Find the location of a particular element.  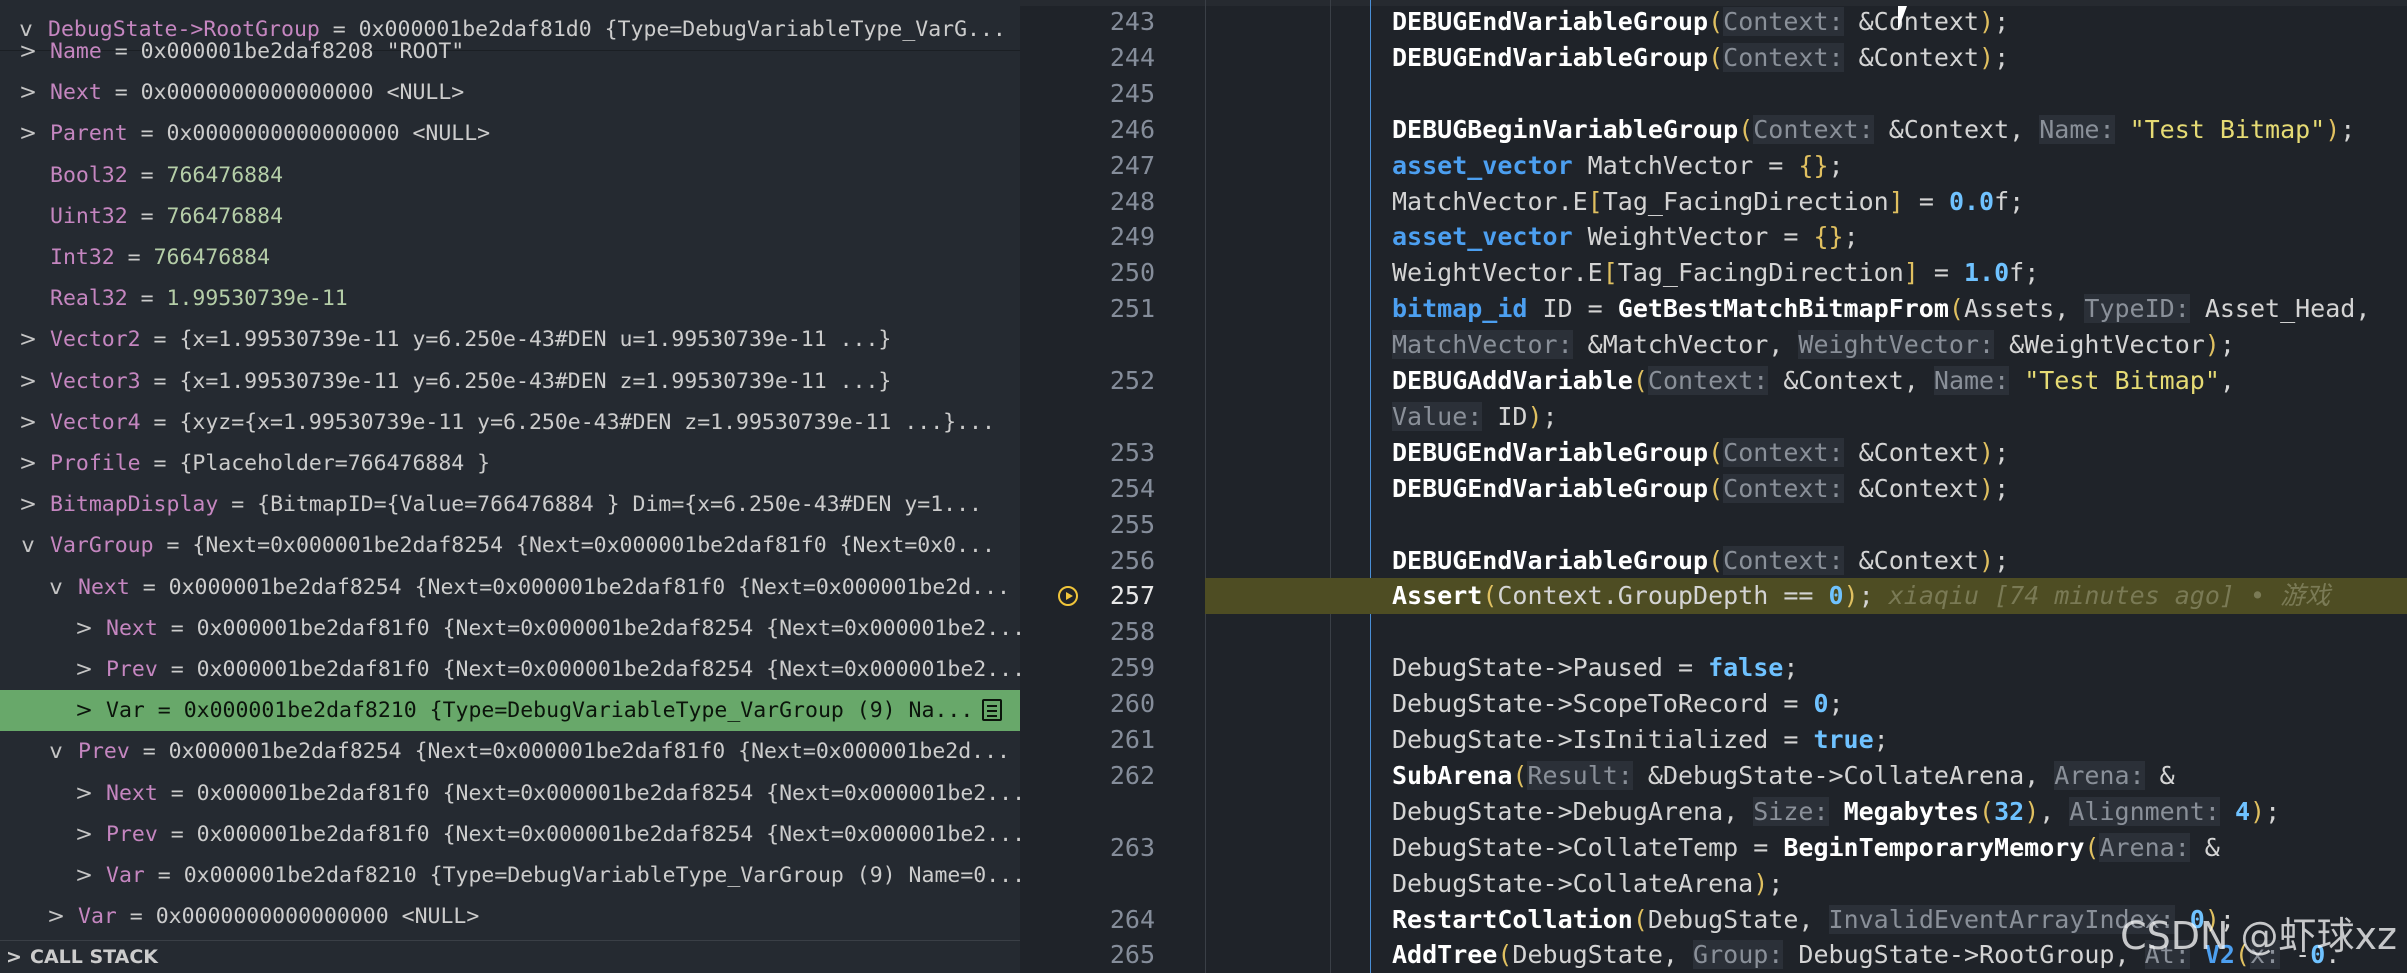

watch-row: Bool32 = 766476884 is located at coordinates (510, 175).